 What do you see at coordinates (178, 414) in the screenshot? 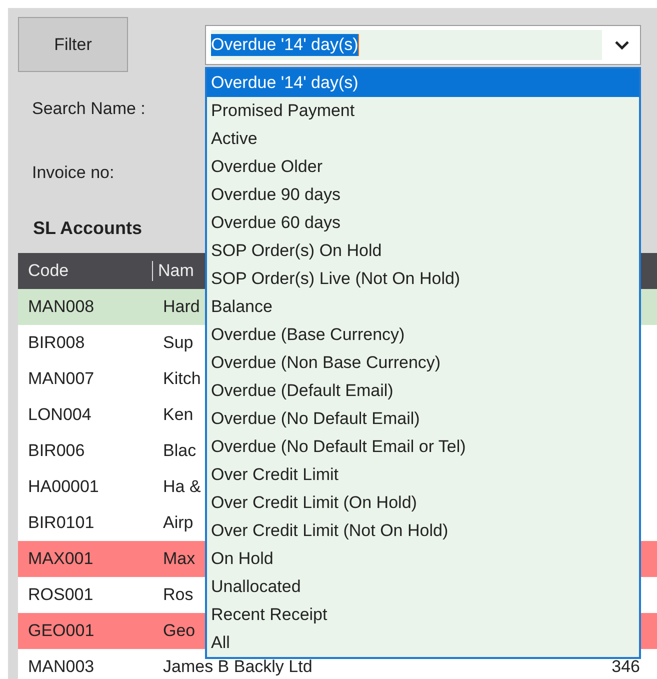
I see `table-cell: Ken` at bounding box center [178, 414].